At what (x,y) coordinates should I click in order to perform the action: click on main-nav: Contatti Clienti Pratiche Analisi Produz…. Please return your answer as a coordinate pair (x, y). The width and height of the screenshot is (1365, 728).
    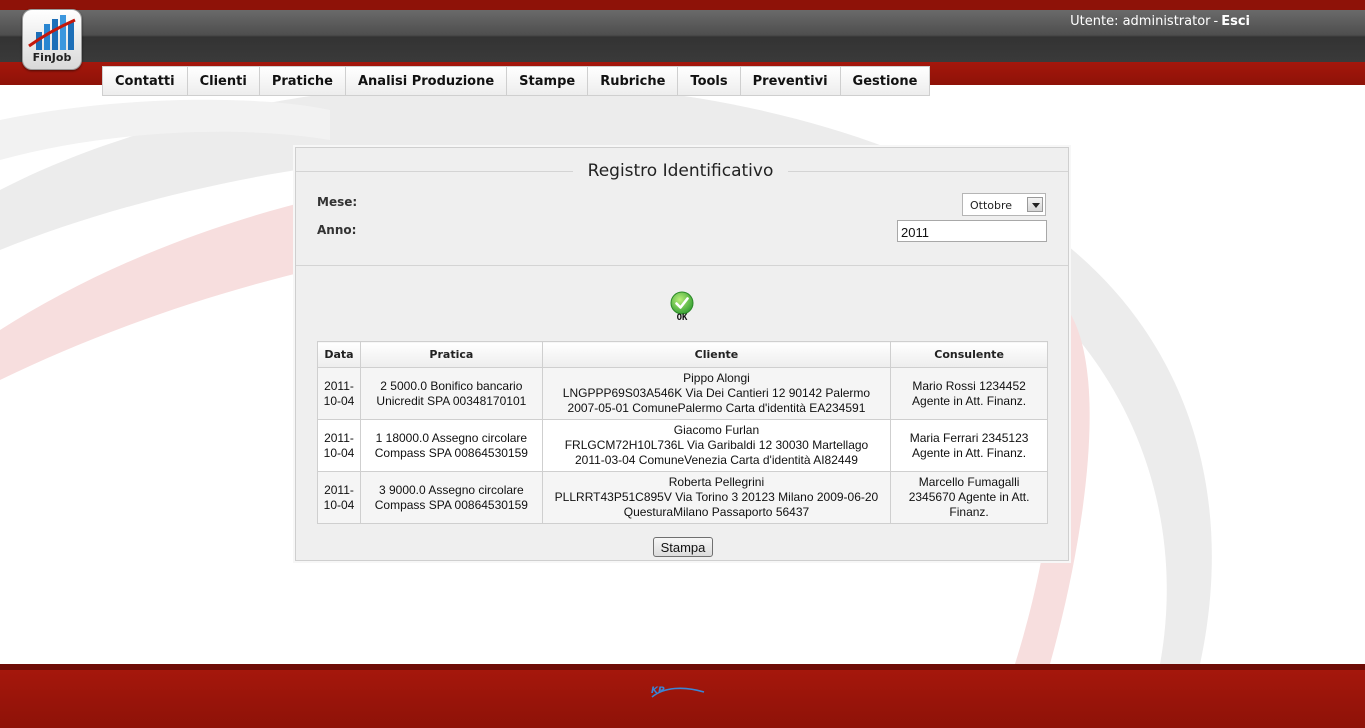
    Looking at the image, I should click on (516, 81).